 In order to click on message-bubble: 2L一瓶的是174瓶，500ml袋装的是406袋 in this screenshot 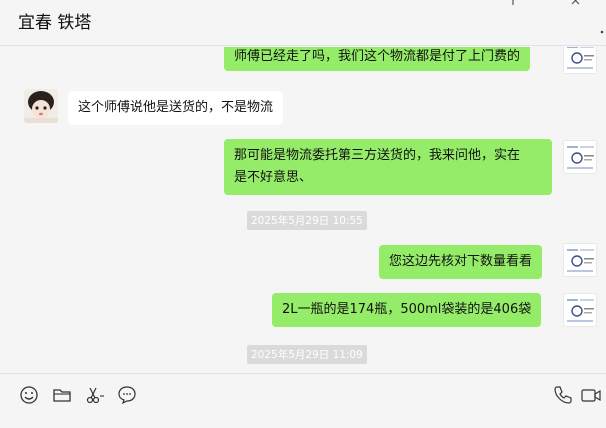, I will do `click(407, 310)`.